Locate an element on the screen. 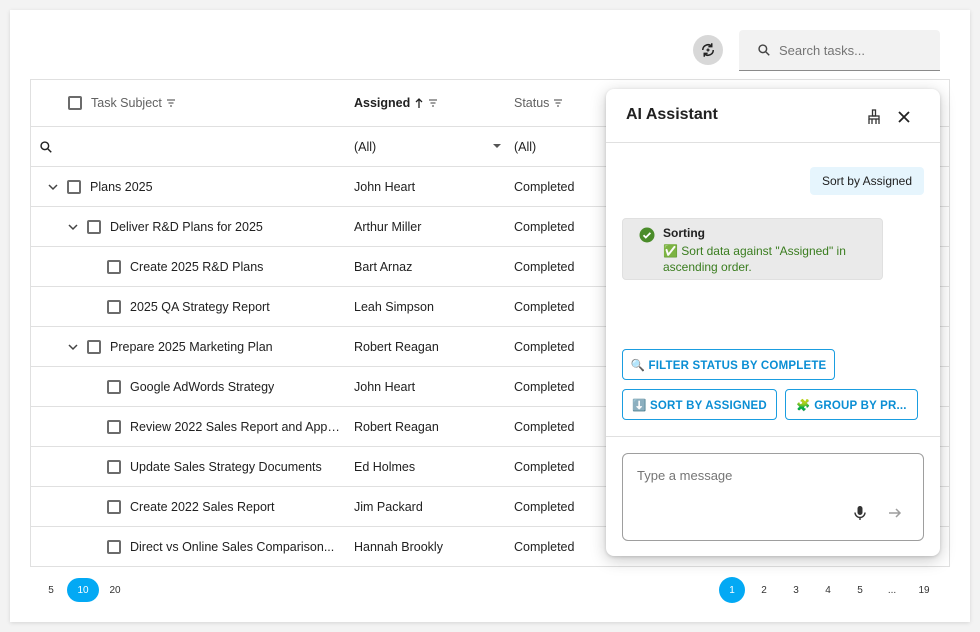 This screenshot has width=980, height=632. cell-subject-text: Create 2022 Sales Report is located at coordinates (202, 506).